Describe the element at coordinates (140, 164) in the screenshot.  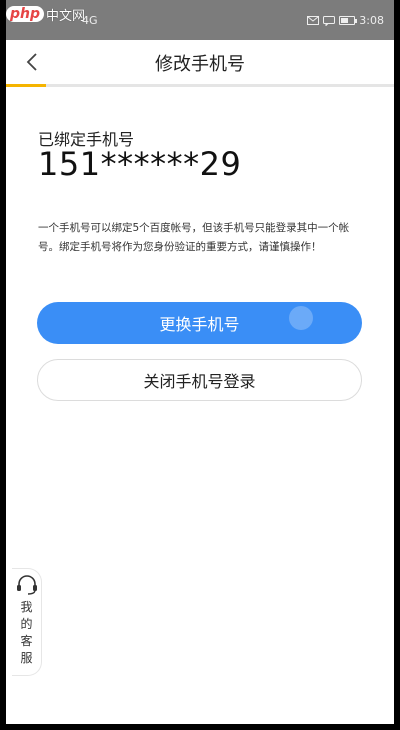
I see `bound-phone-number: 151******29` at that location.